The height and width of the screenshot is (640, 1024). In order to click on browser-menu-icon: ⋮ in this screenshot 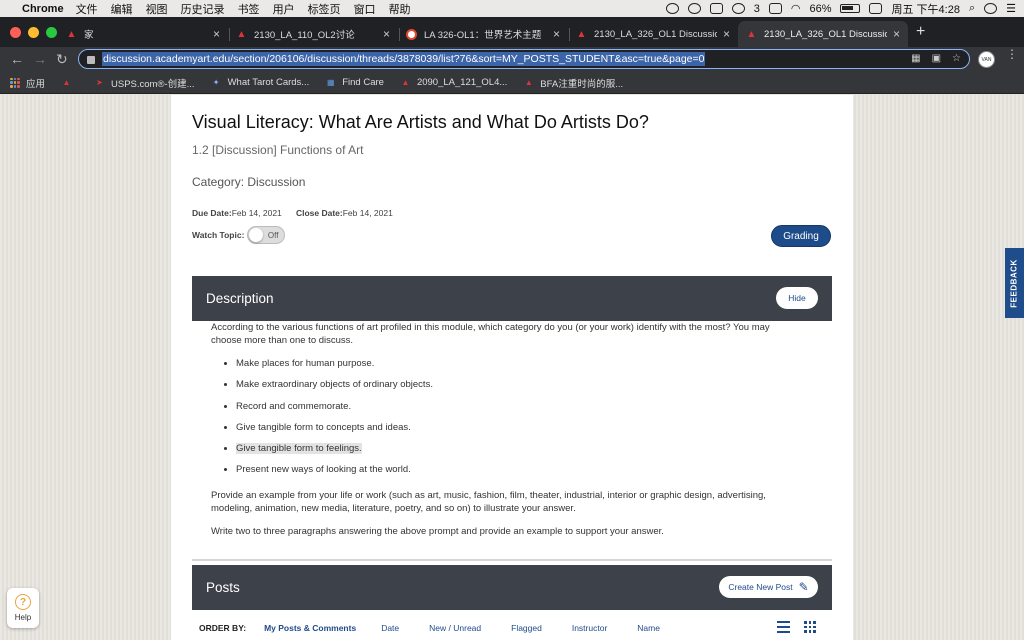, I will do `click(1012, 54)`.